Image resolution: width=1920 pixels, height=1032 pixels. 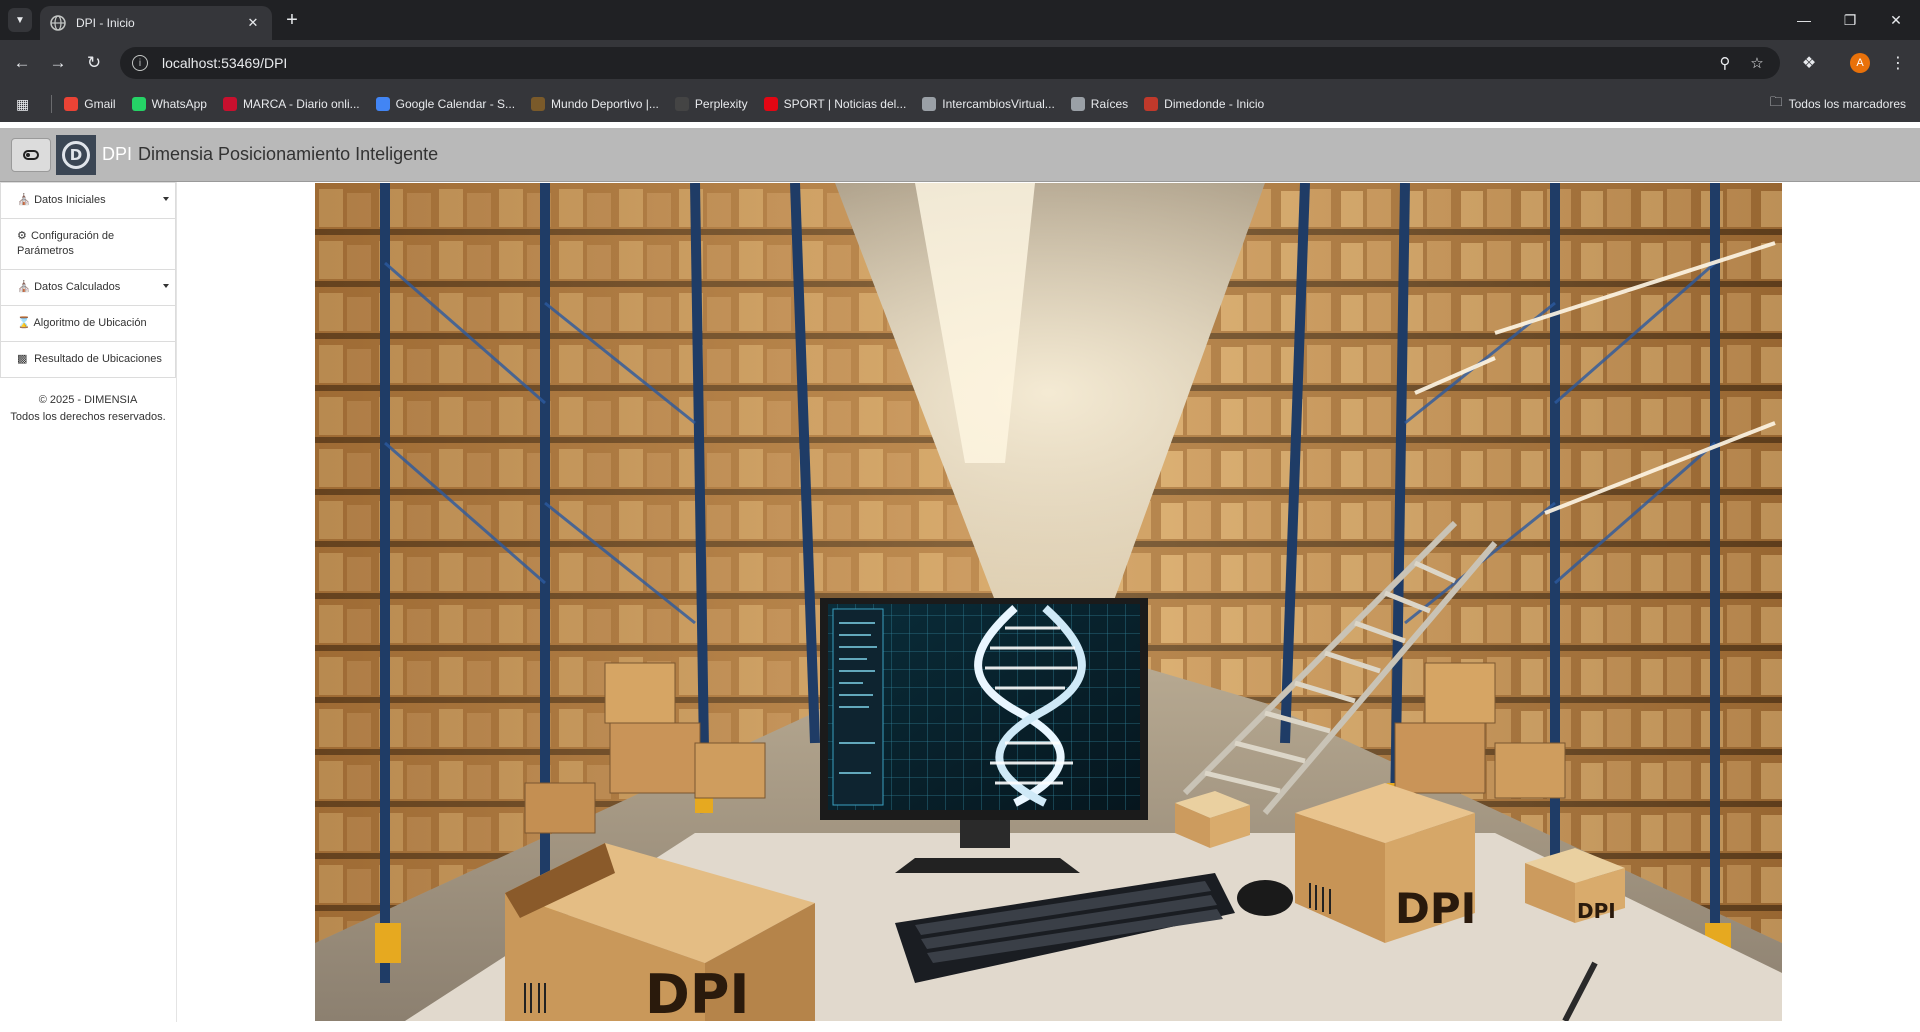 I want to click on box-label-1: DPI, so click(x=697, y=992).